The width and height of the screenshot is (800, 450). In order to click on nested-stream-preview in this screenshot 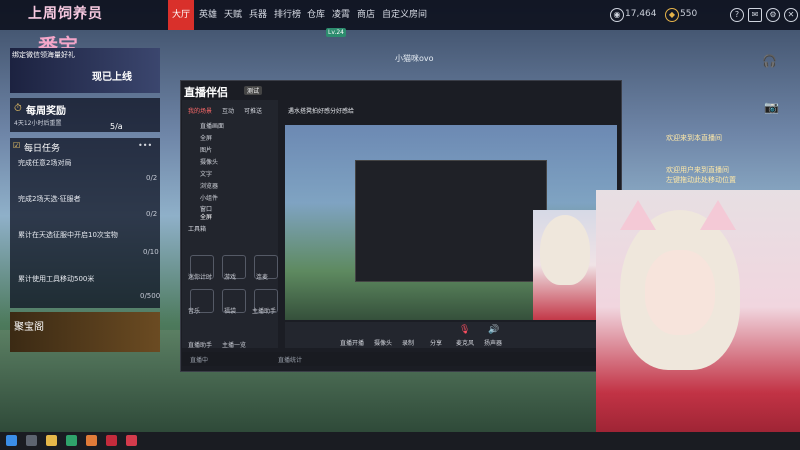, I will do `click(451, 221)`.